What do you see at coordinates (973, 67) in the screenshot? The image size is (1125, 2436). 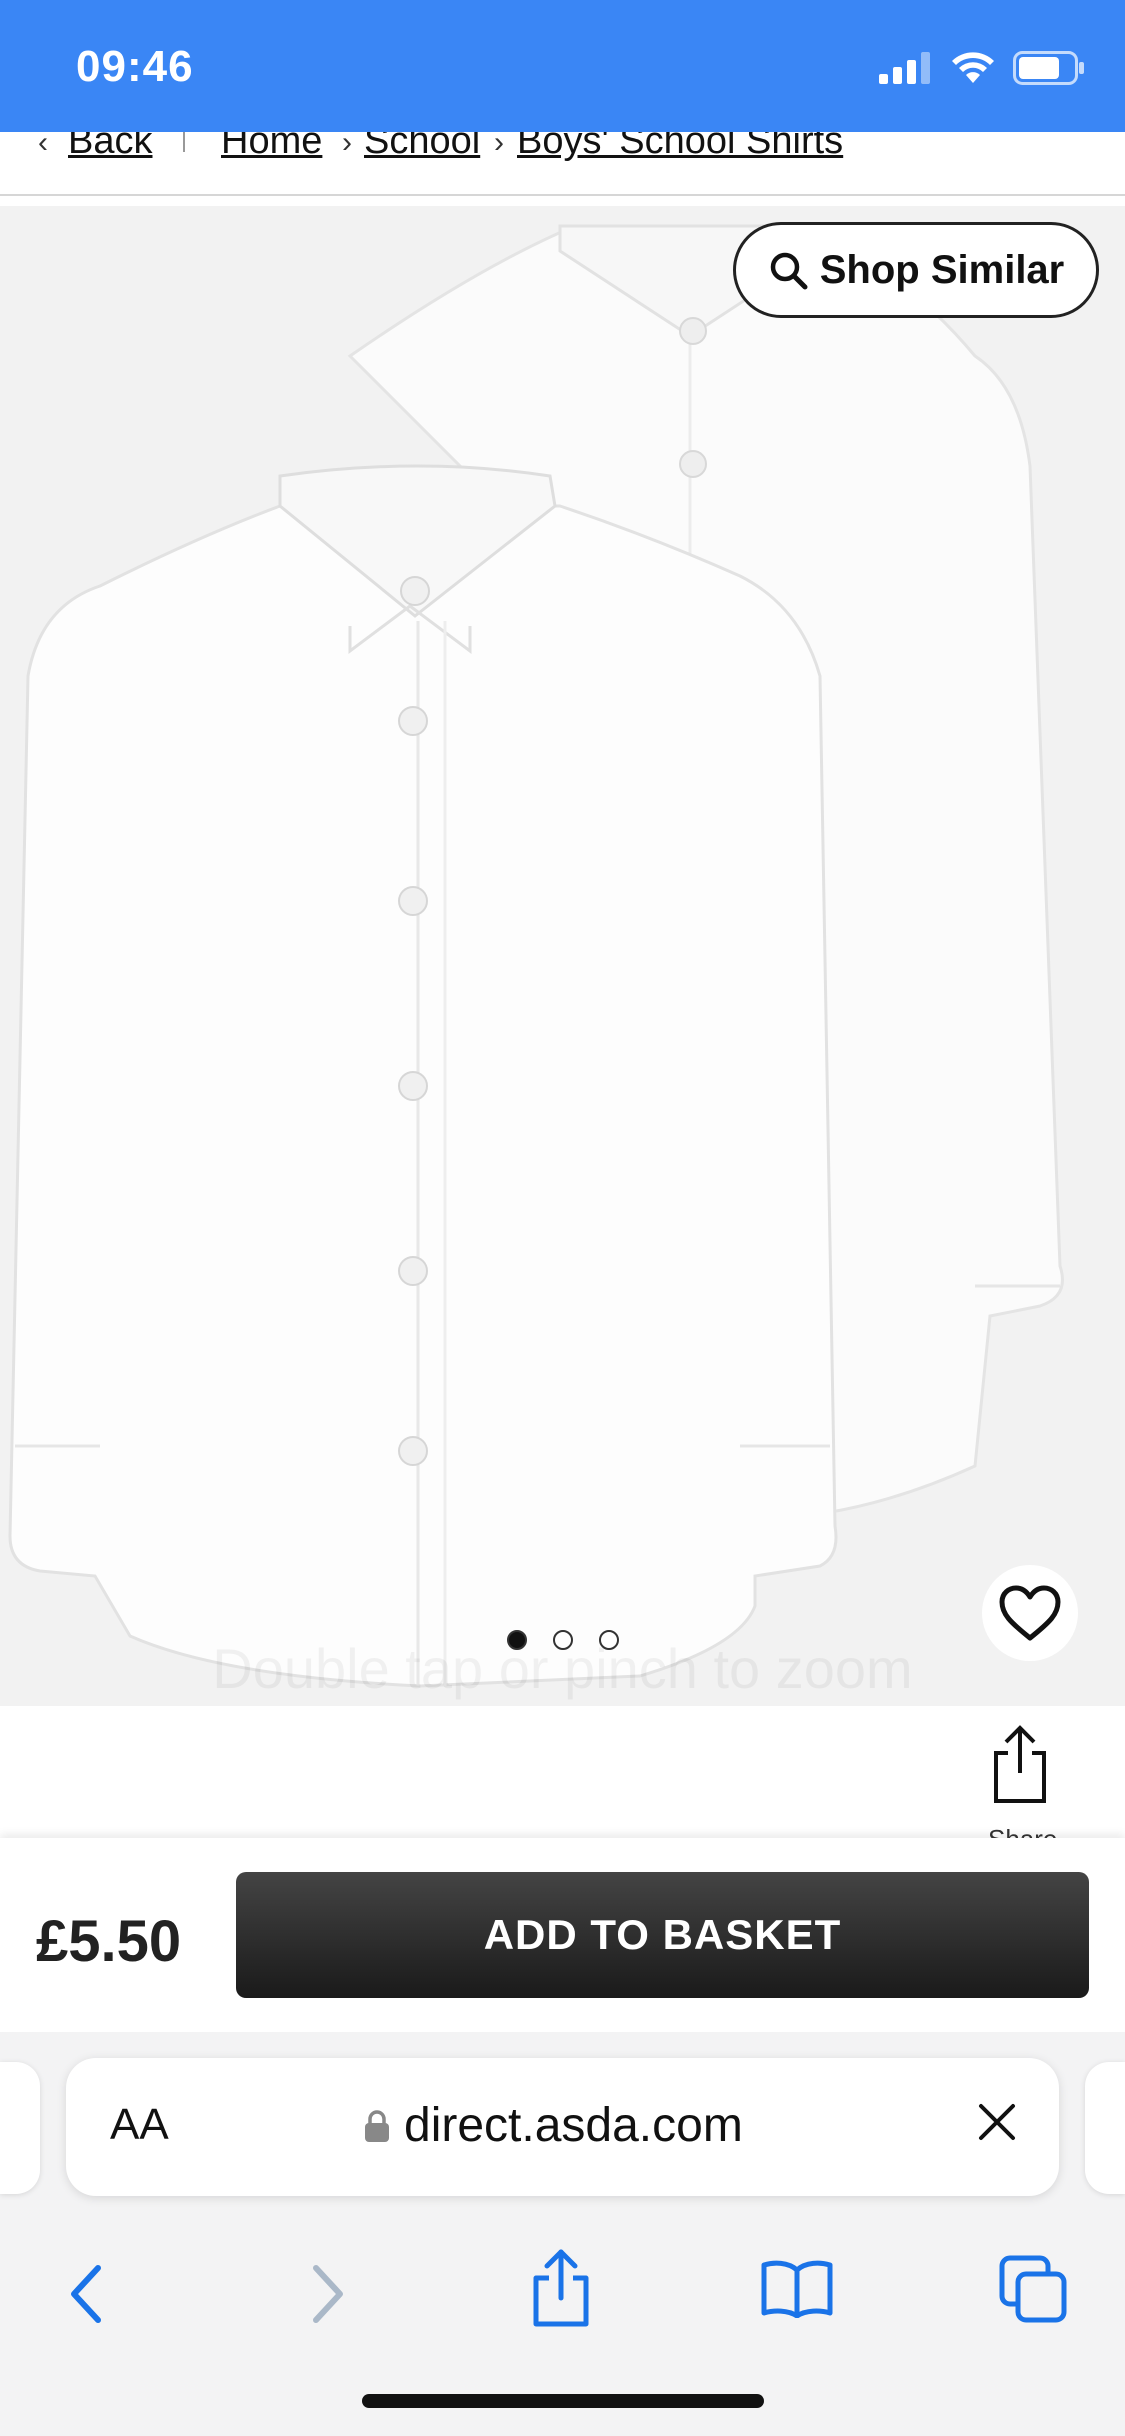 I see `wifi-icon` at bounding box center [973, 67].